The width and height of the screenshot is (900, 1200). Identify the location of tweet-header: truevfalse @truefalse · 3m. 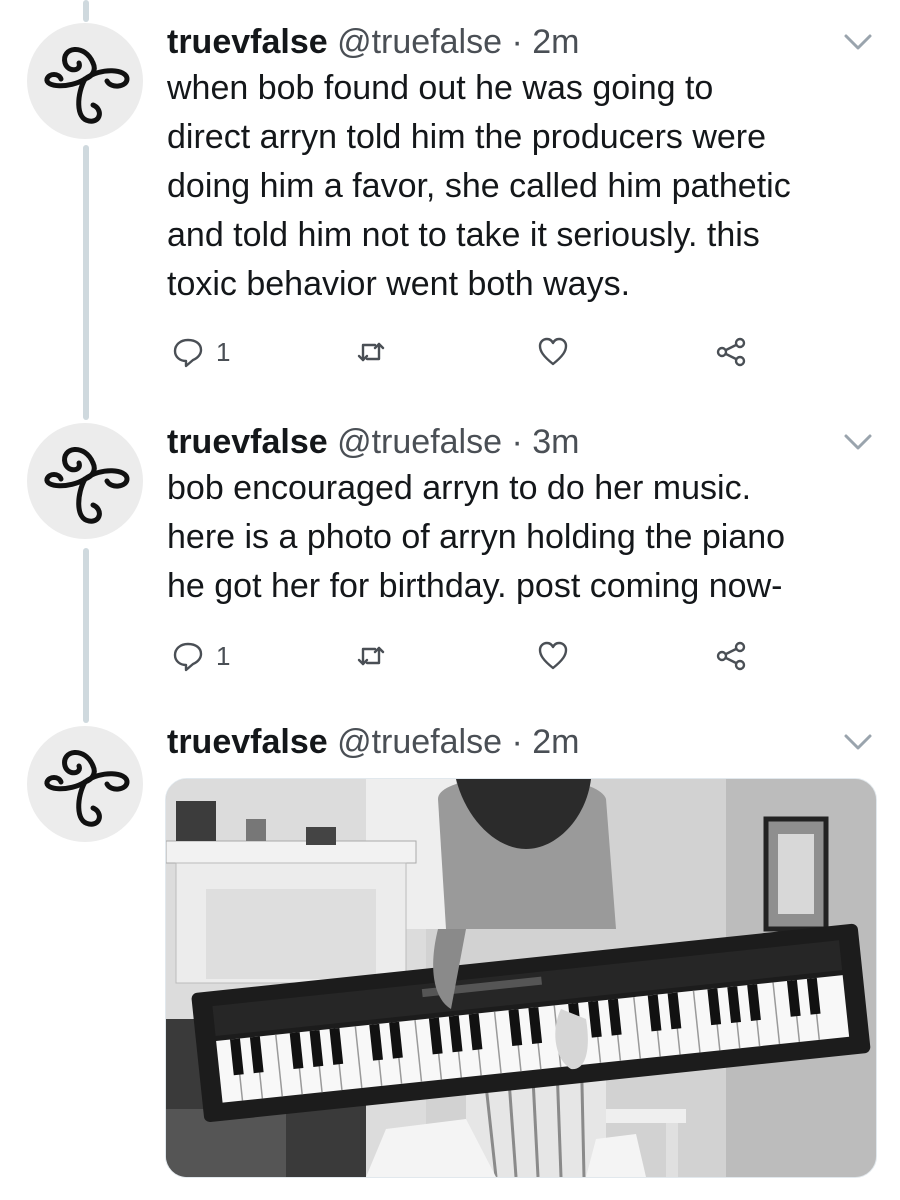
(373, 442).